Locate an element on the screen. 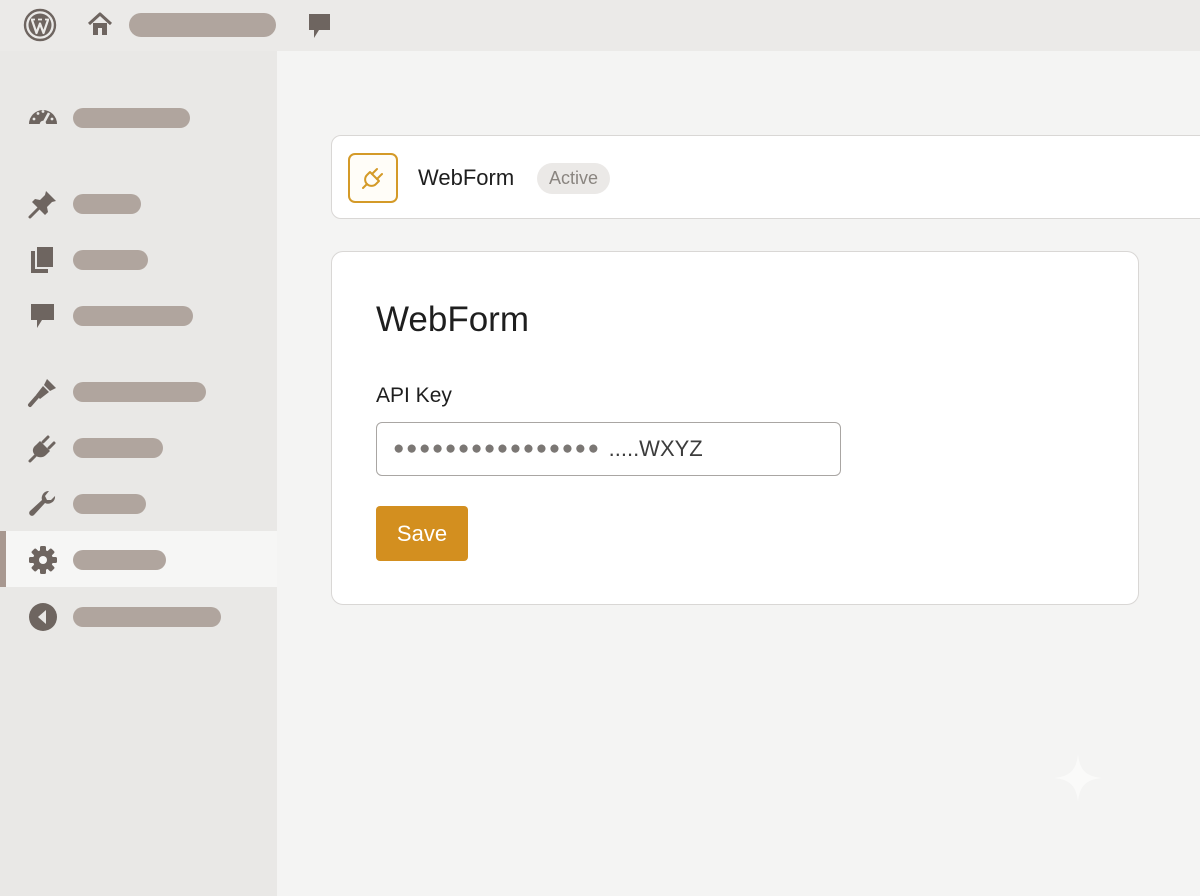 The height and width of the screenshot is (896, 1200). plugin-icon-box is located at coordinates (373, 178).